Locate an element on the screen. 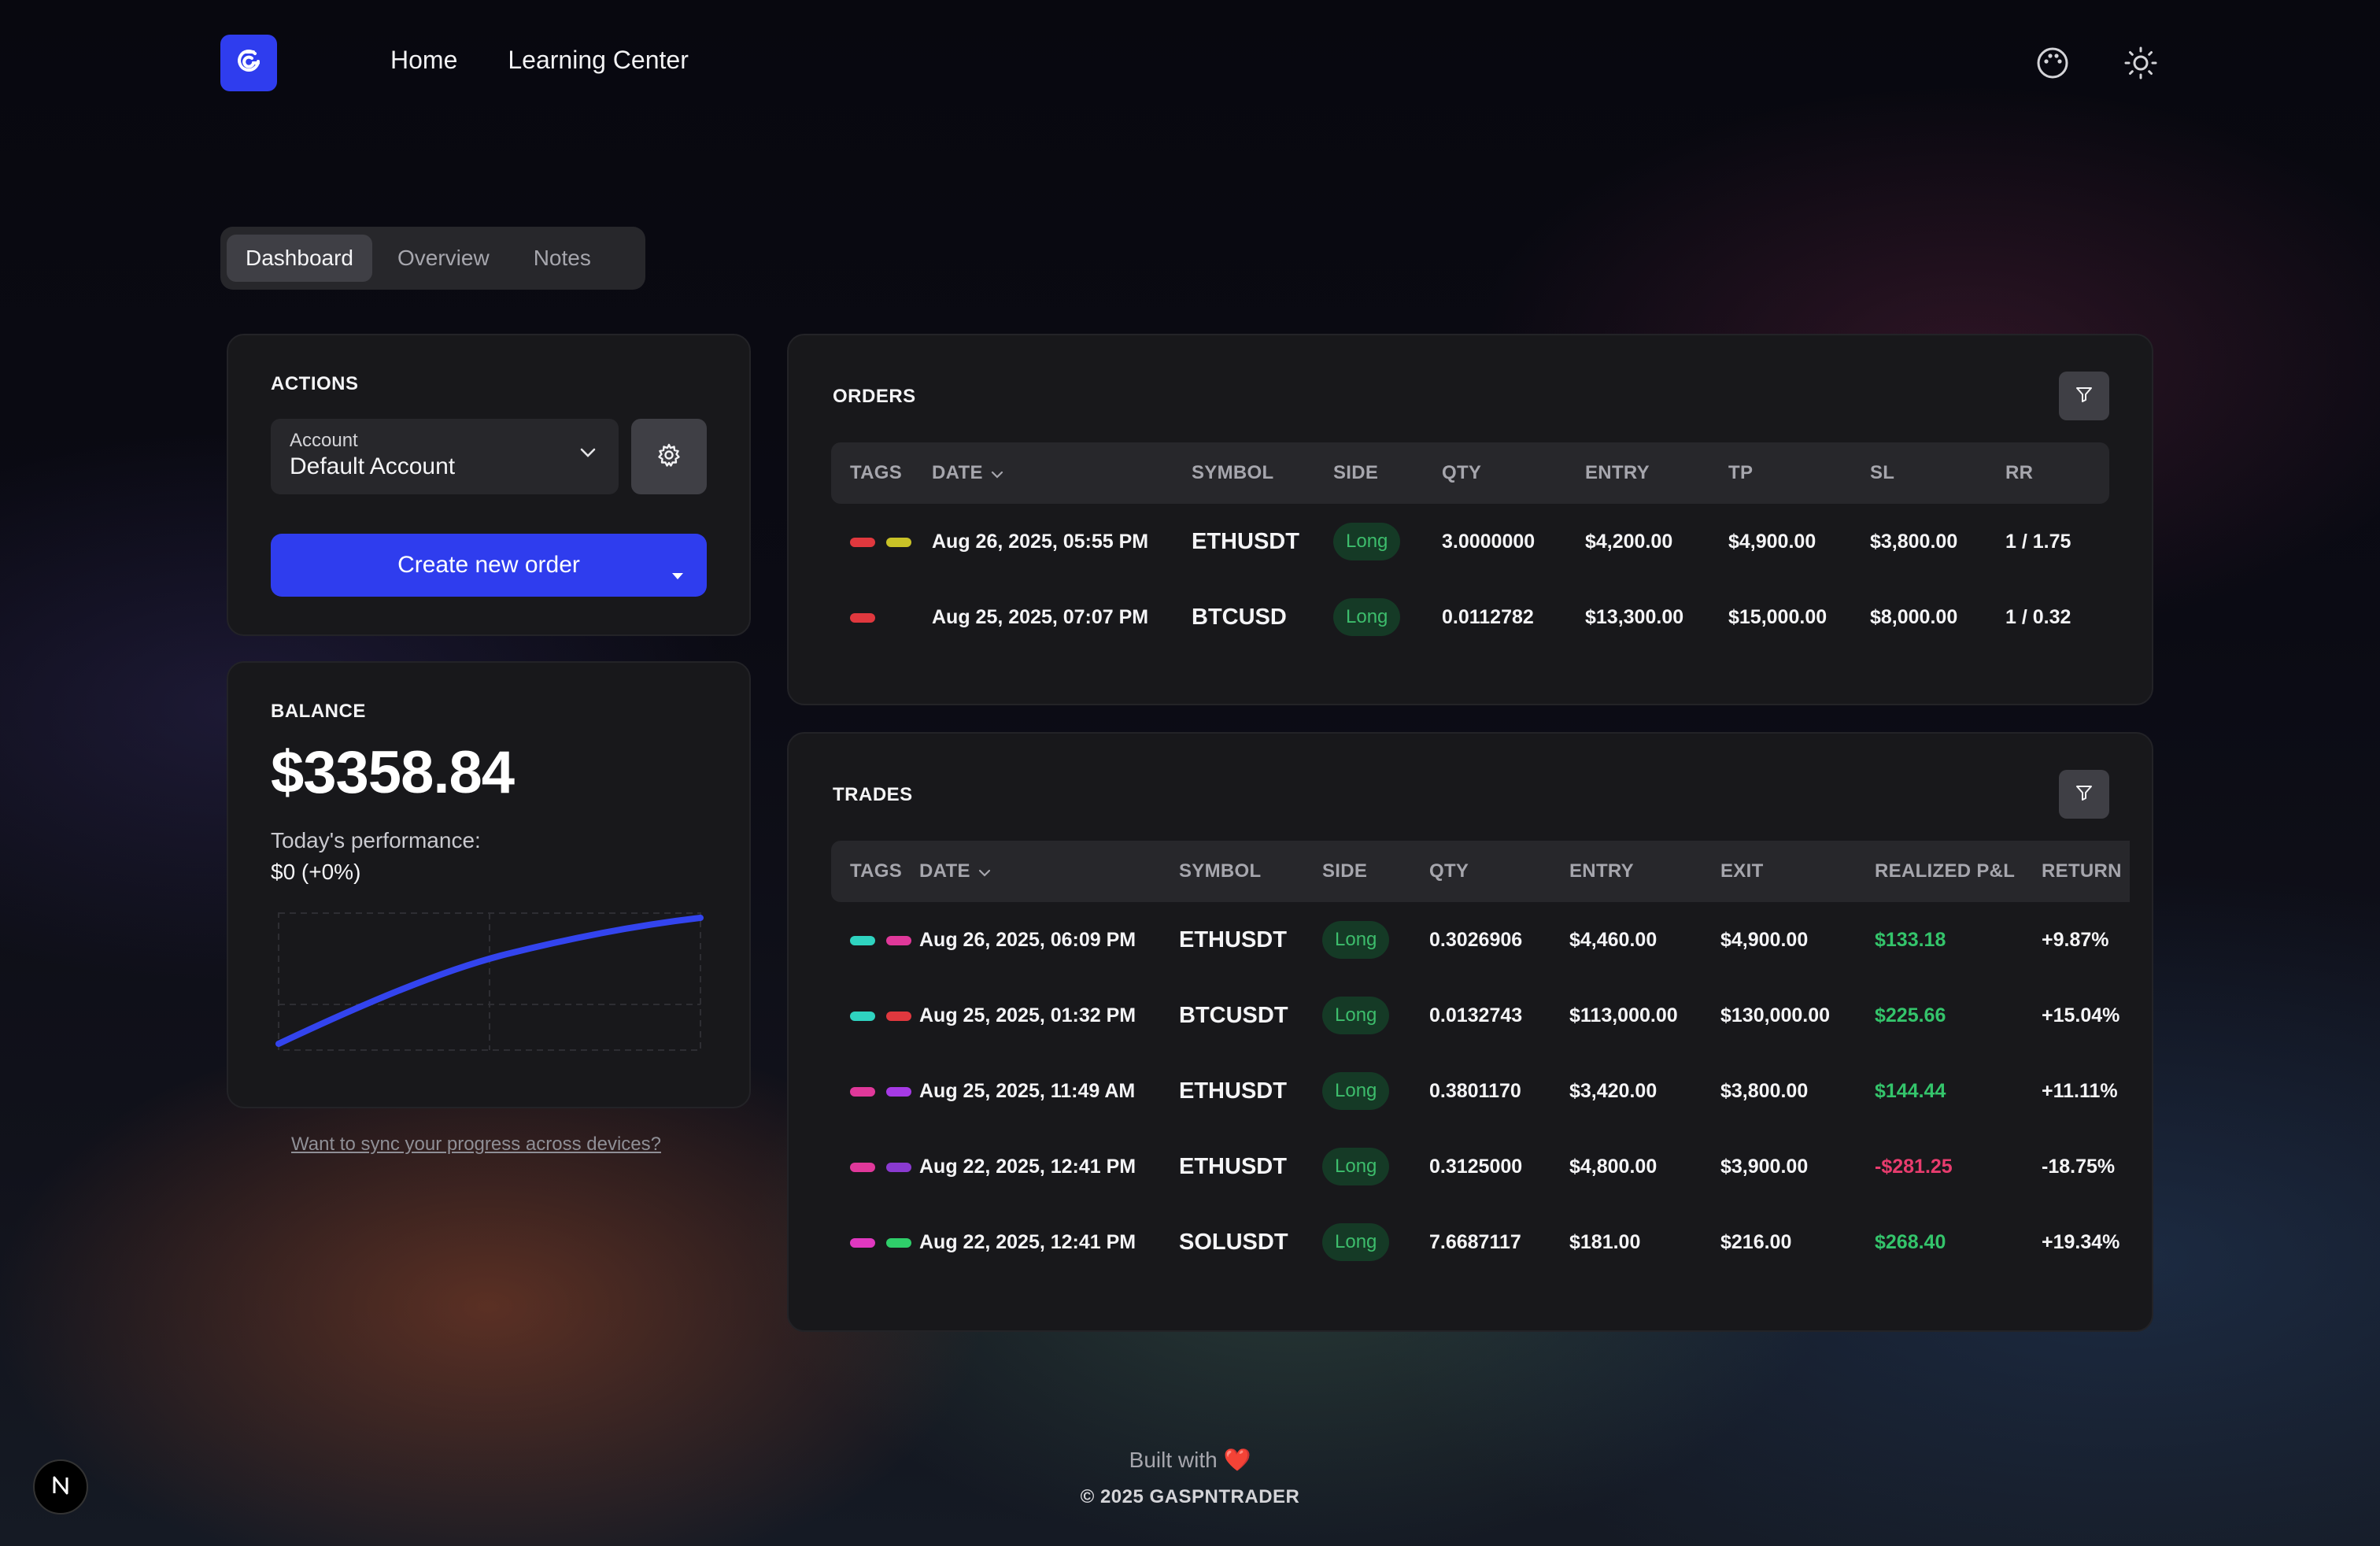 This screenshot has height=1546, width=2380. entry-cell: $3,420.00 is located at coordinates (1613, 1090).